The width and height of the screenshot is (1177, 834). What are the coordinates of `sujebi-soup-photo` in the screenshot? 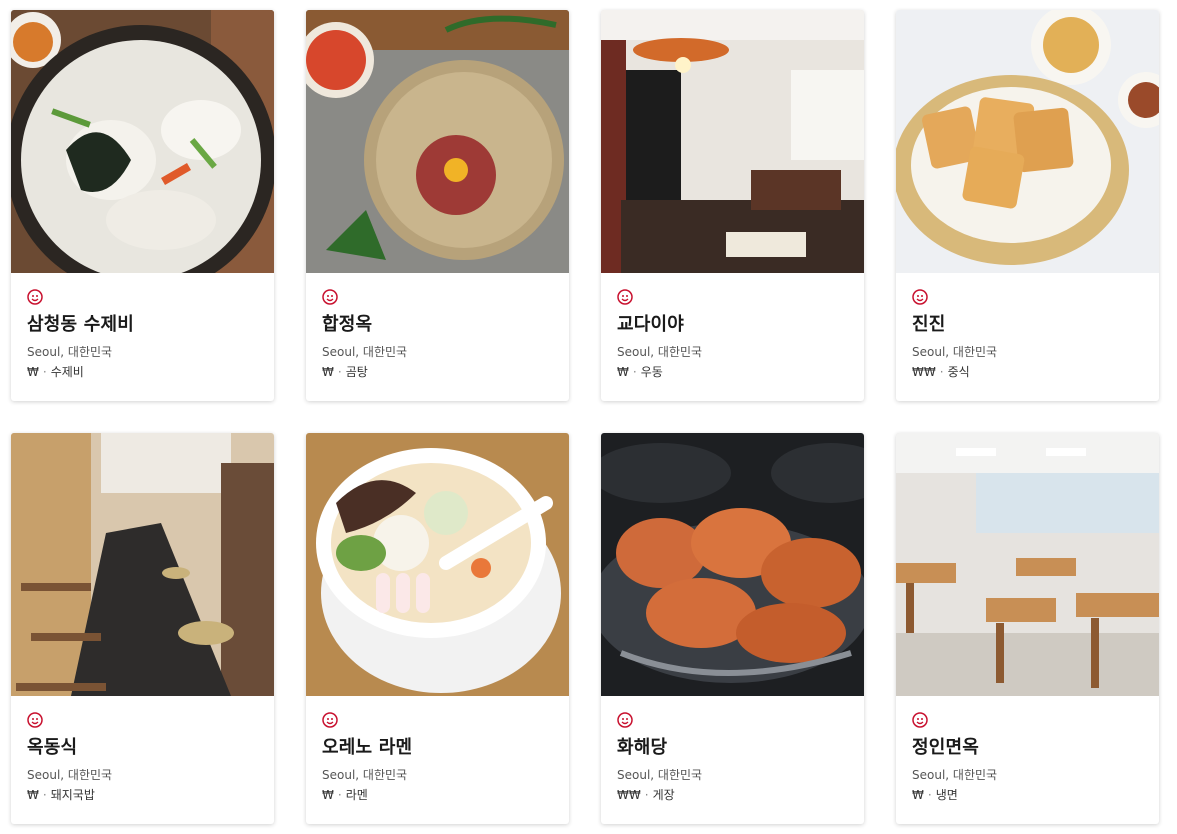 It's located at (142, 141).